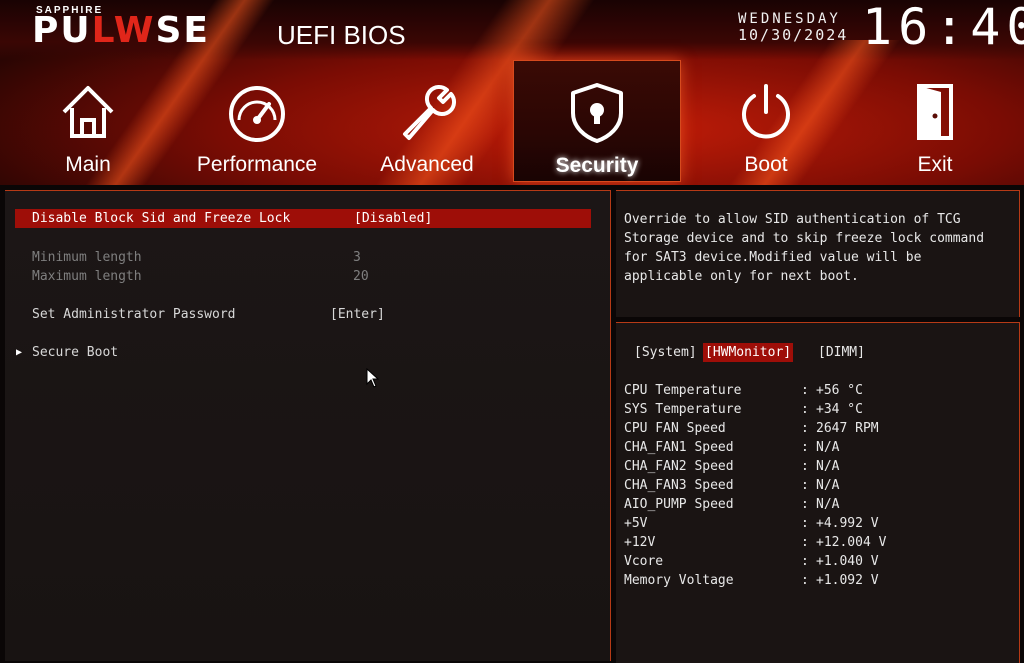 Image resolution: width=1024 pixels, height=663 pixels. Describe the element at coordinates (793, 35) in the screenshot. I see `current-date: 10/30/2024` at that location.